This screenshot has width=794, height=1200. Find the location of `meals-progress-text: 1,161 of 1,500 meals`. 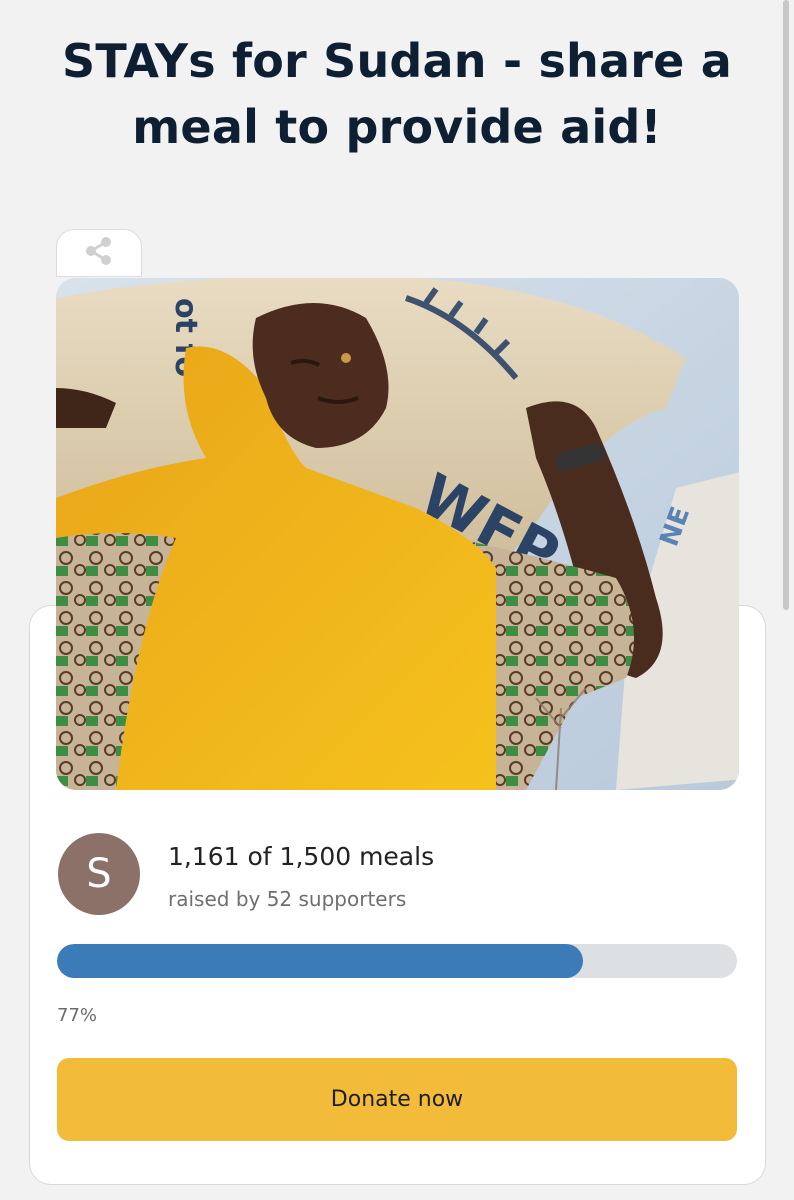

meals-progress-text: 1,161 of 1,500 meals is located at coordinates (301, 856).